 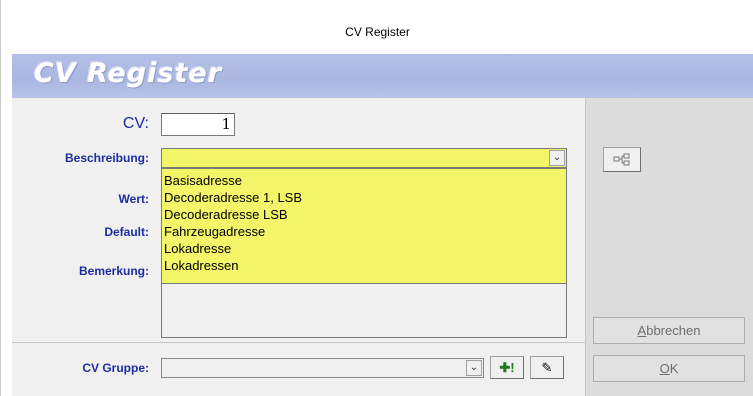 What do you see at coordinates (364, 158) in the screenshot?
I see `beschreibung-combobox: ⌄` at bounding box center [364, 158].